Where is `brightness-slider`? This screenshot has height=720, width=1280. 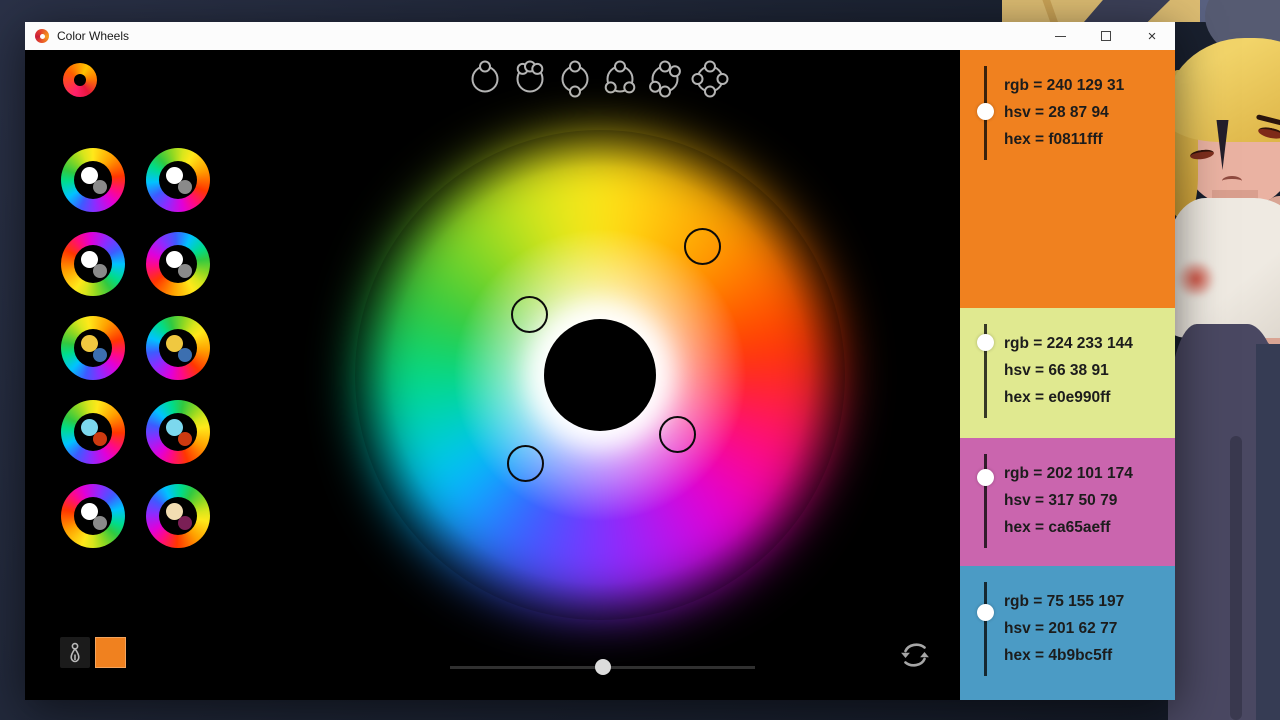
brightness-slider is located at coordinates (602, 667).